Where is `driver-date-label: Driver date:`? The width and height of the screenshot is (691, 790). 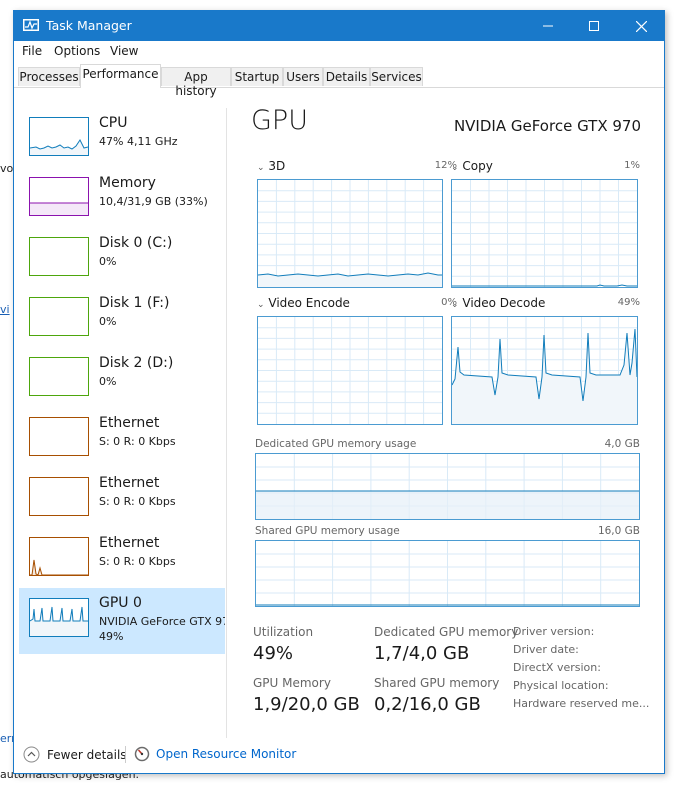 driver-date-label: Driver date: is located at coordinates (546, 649).